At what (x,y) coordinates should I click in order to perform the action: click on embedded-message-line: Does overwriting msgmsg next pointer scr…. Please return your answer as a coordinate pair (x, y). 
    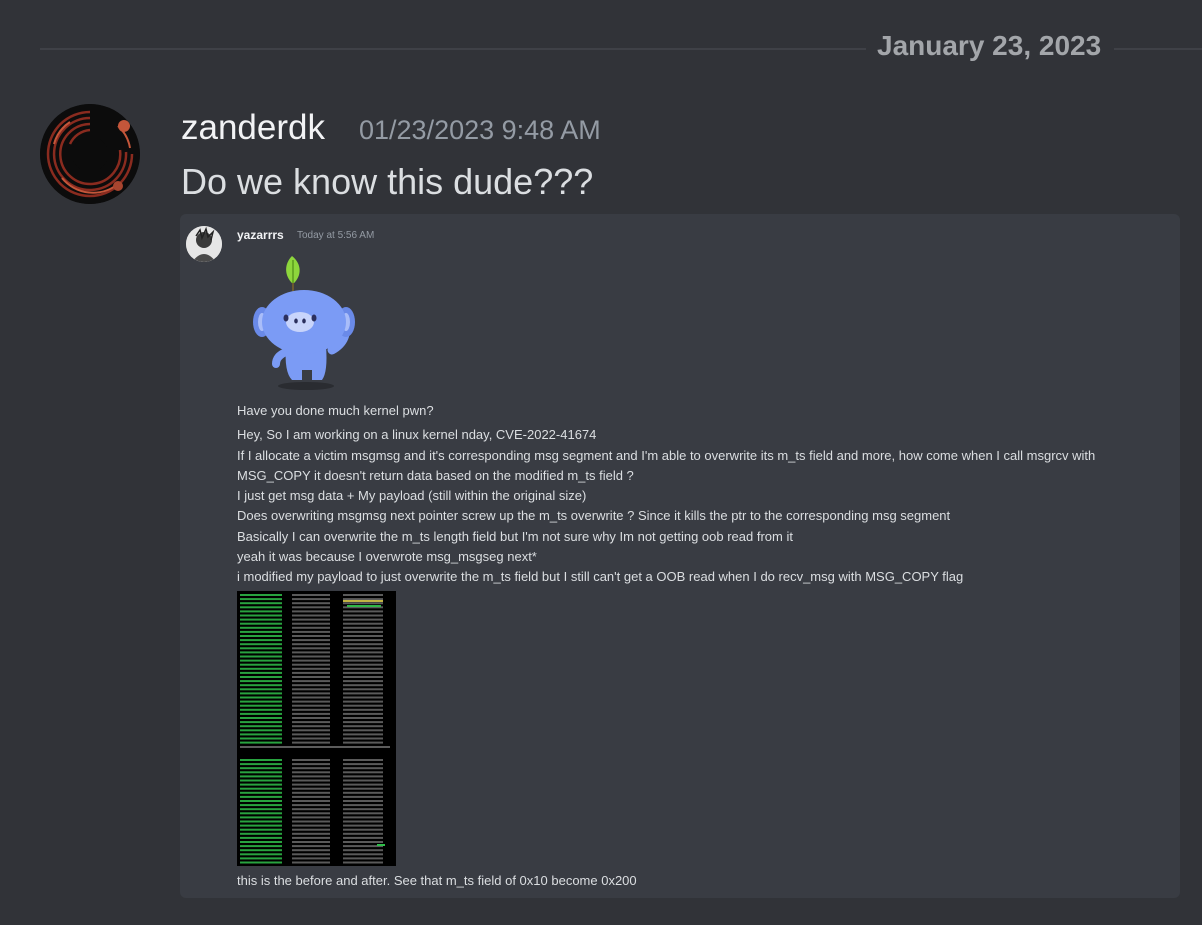
    Looking at the image, I should click on (594, 516).